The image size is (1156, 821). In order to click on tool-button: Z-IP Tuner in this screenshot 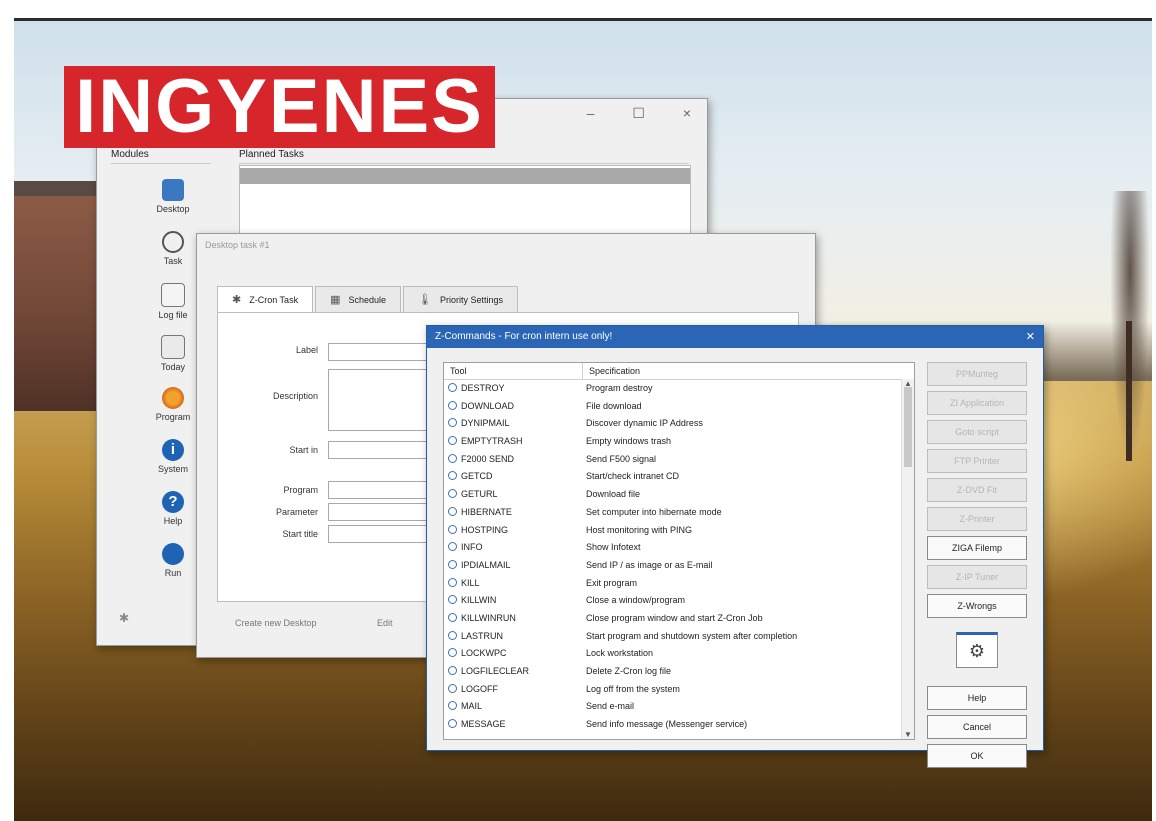, I will do `click(977, 577)`.